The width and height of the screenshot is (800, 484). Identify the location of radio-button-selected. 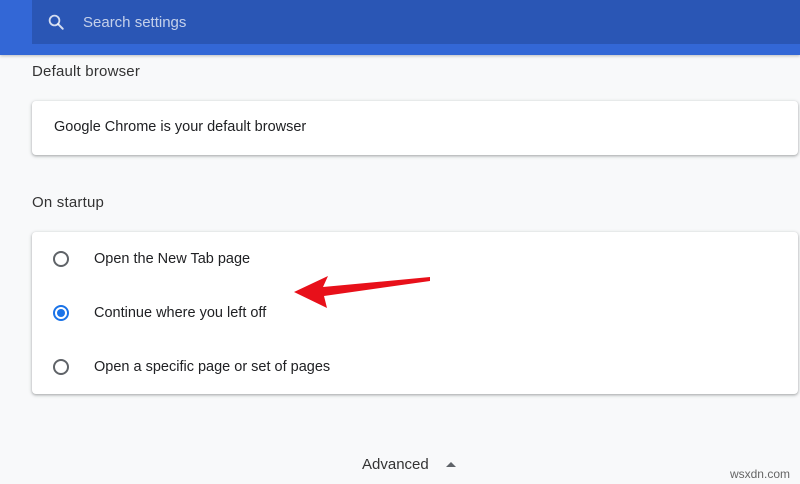
(61, 313).